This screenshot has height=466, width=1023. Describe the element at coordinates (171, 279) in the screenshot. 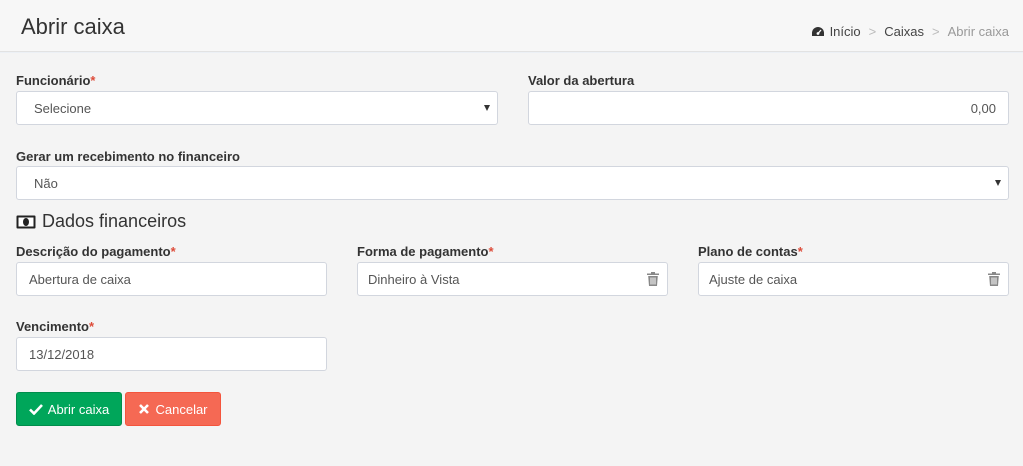

I see `descricao-input: Abertura de caixa` at that location.